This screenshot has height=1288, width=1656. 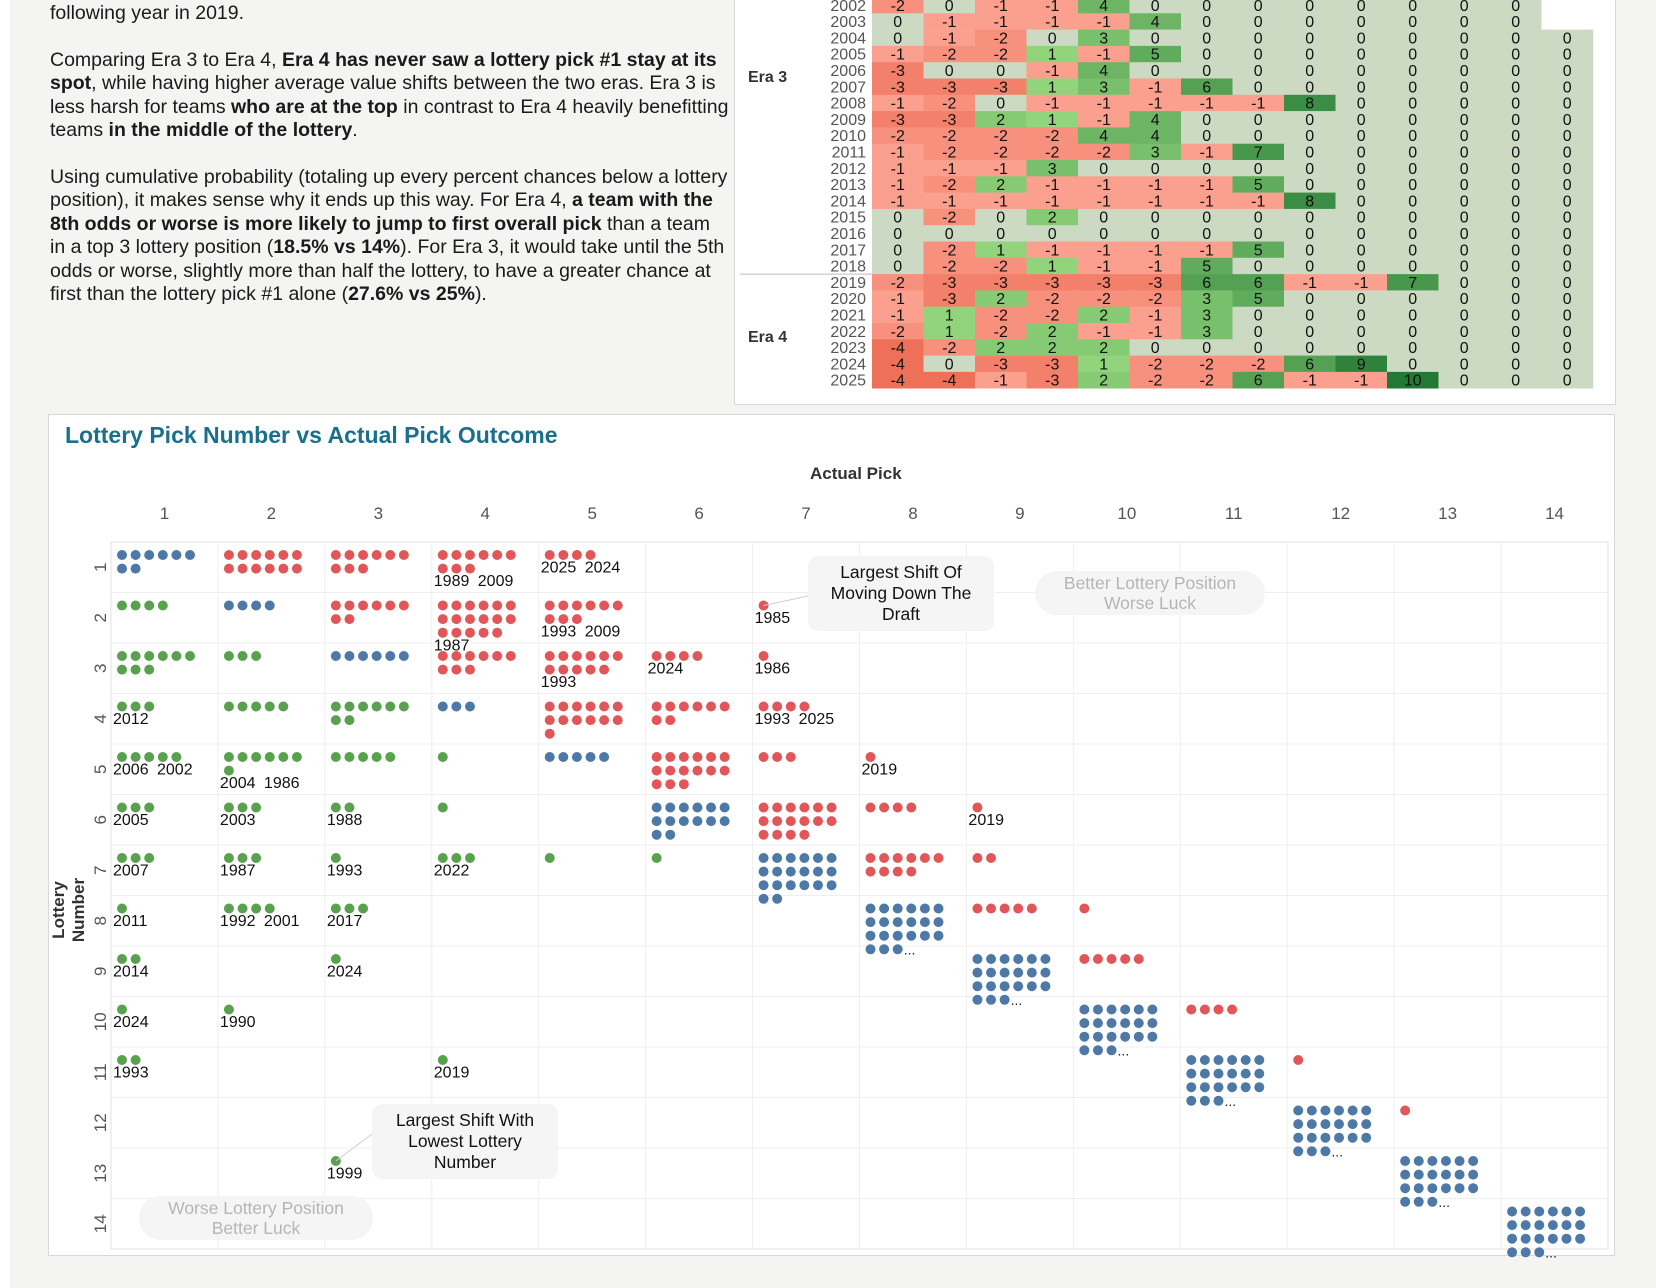 What do you see at coordinates (452, 645) in the screenshot?
I see `year-label: 1987` at bounding box center [452, 645].